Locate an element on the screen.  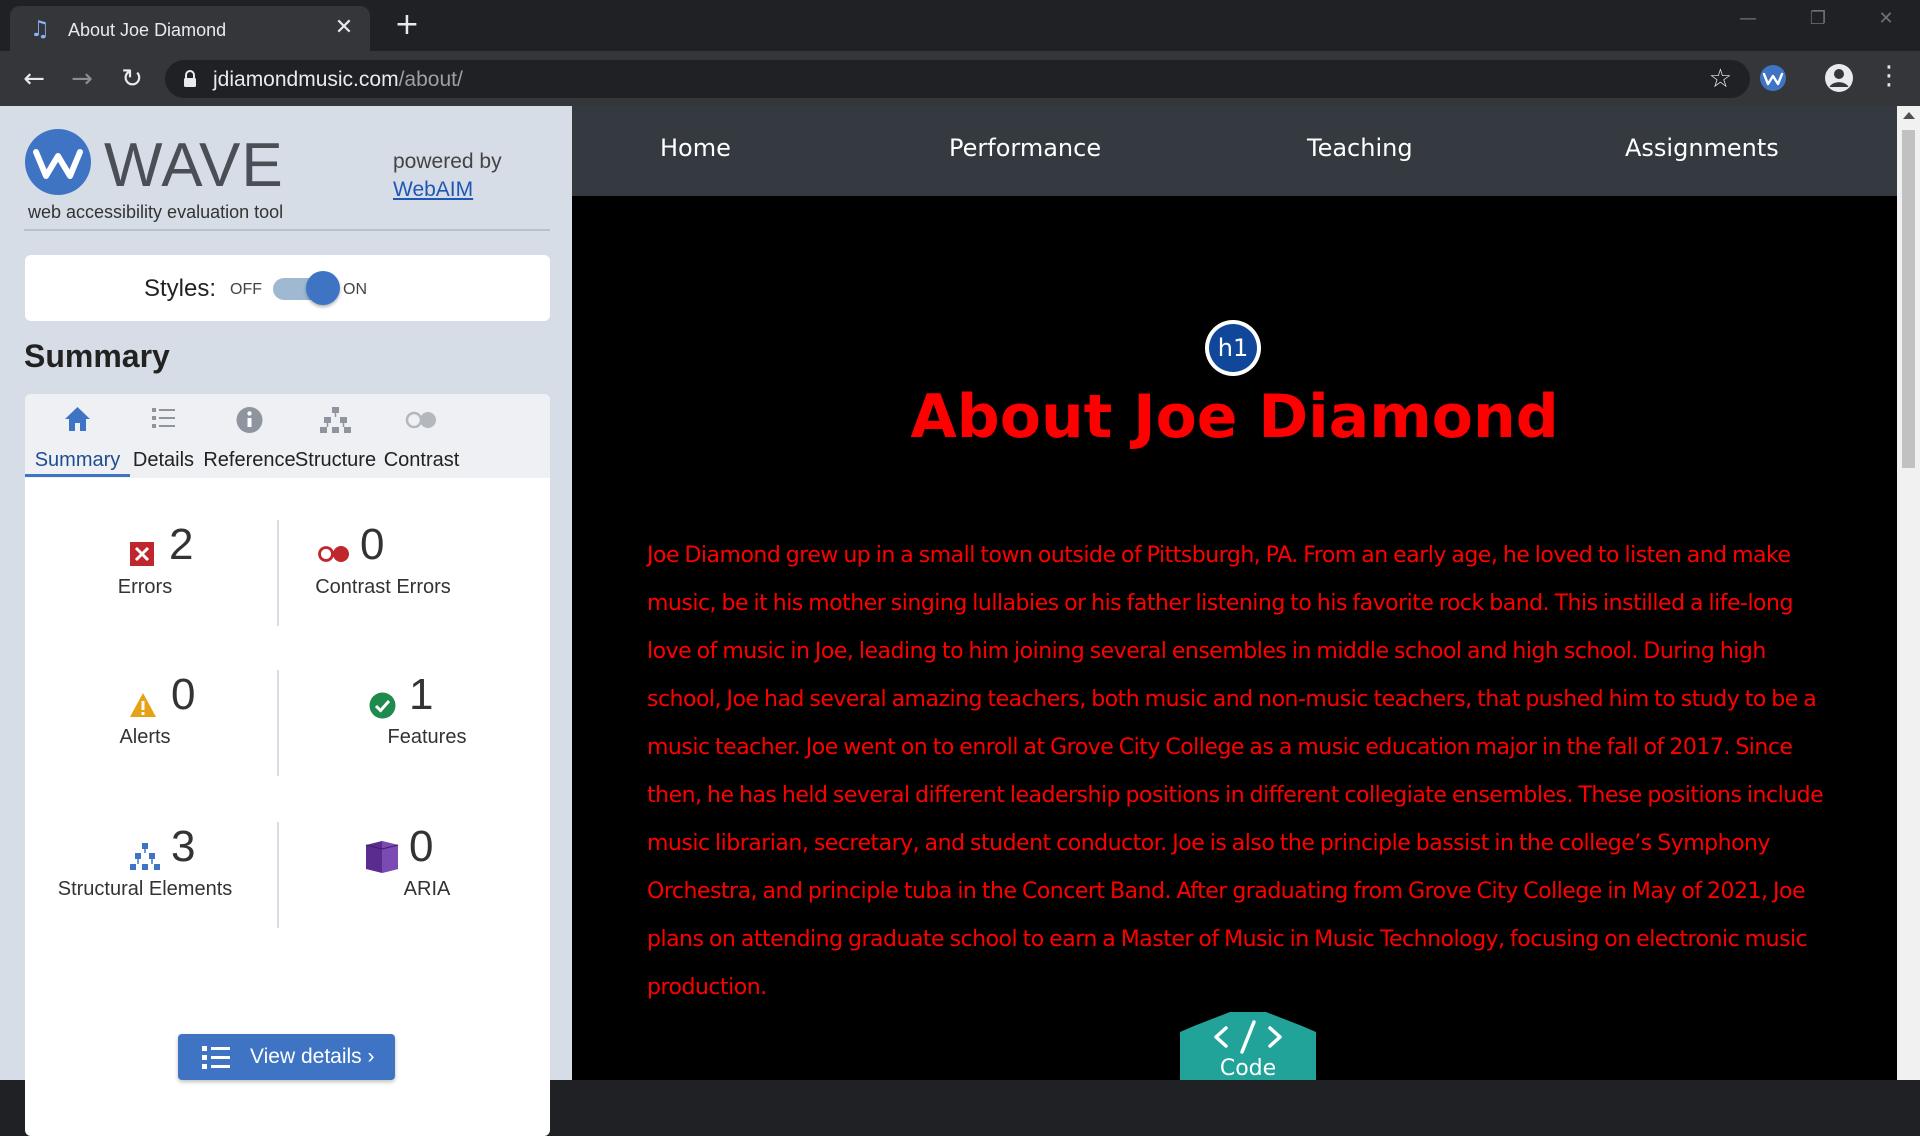
alerts-count: 0 is located at coordinates (183, 694).